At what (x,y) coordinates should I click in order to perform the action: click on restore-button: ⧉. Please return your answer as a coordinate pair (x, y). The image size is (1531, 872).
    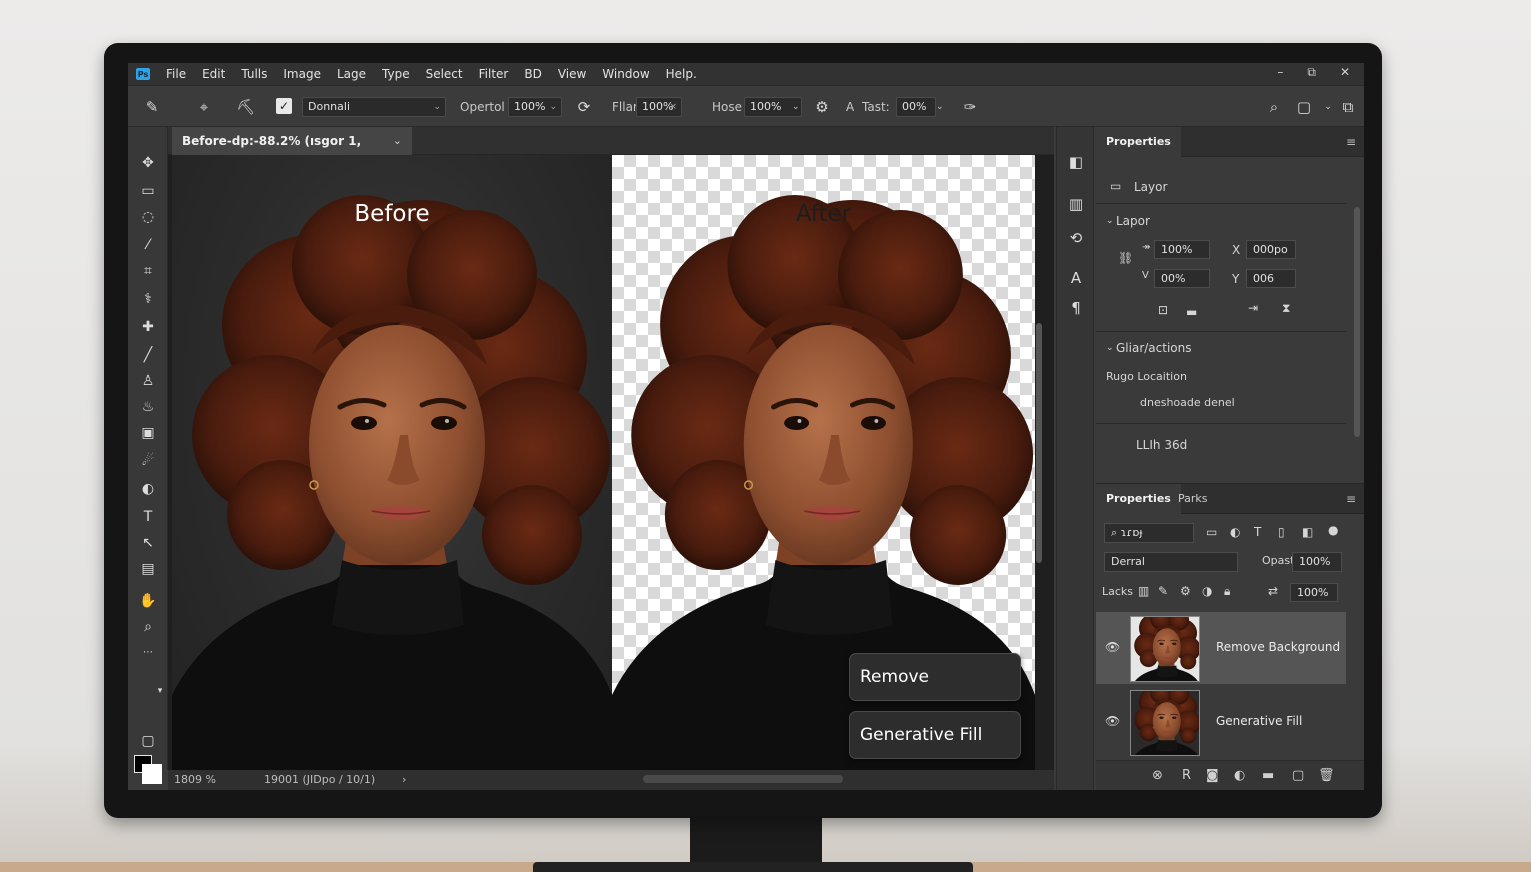
    Looking at the image, I should click on (1311, 72).